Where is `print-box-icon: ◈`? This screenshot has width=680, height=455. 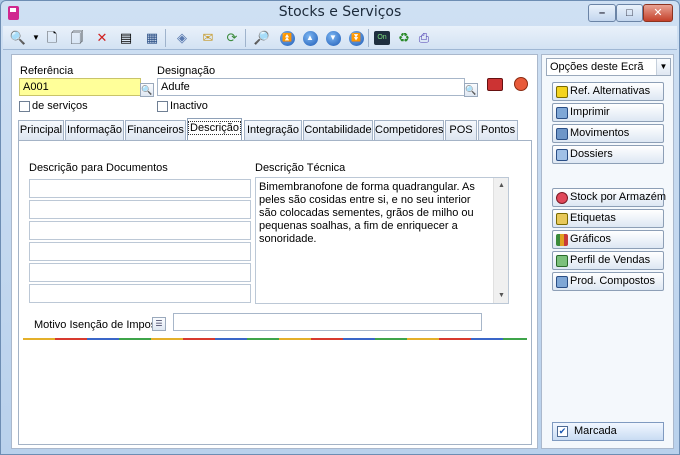
print-box-icon: ◈ is located at coordinates (182, 38).